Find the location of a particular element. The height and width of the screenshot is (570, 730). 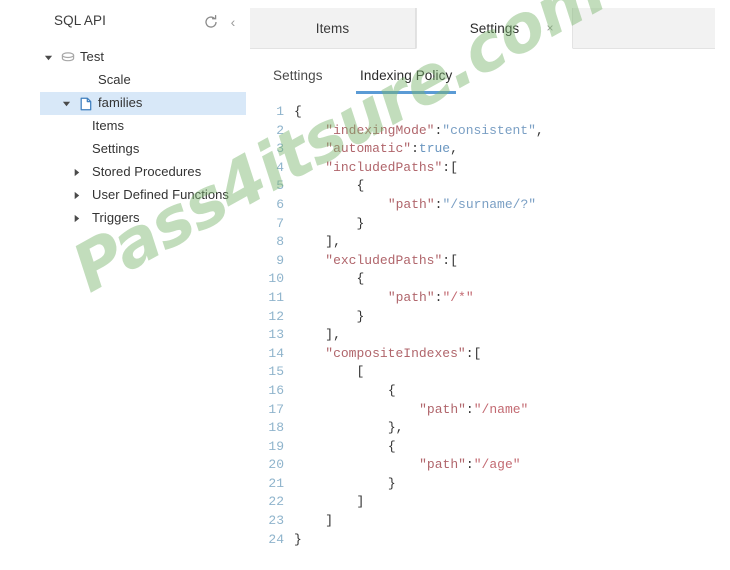

code-line: 12} is located at coordinates (490, 318).